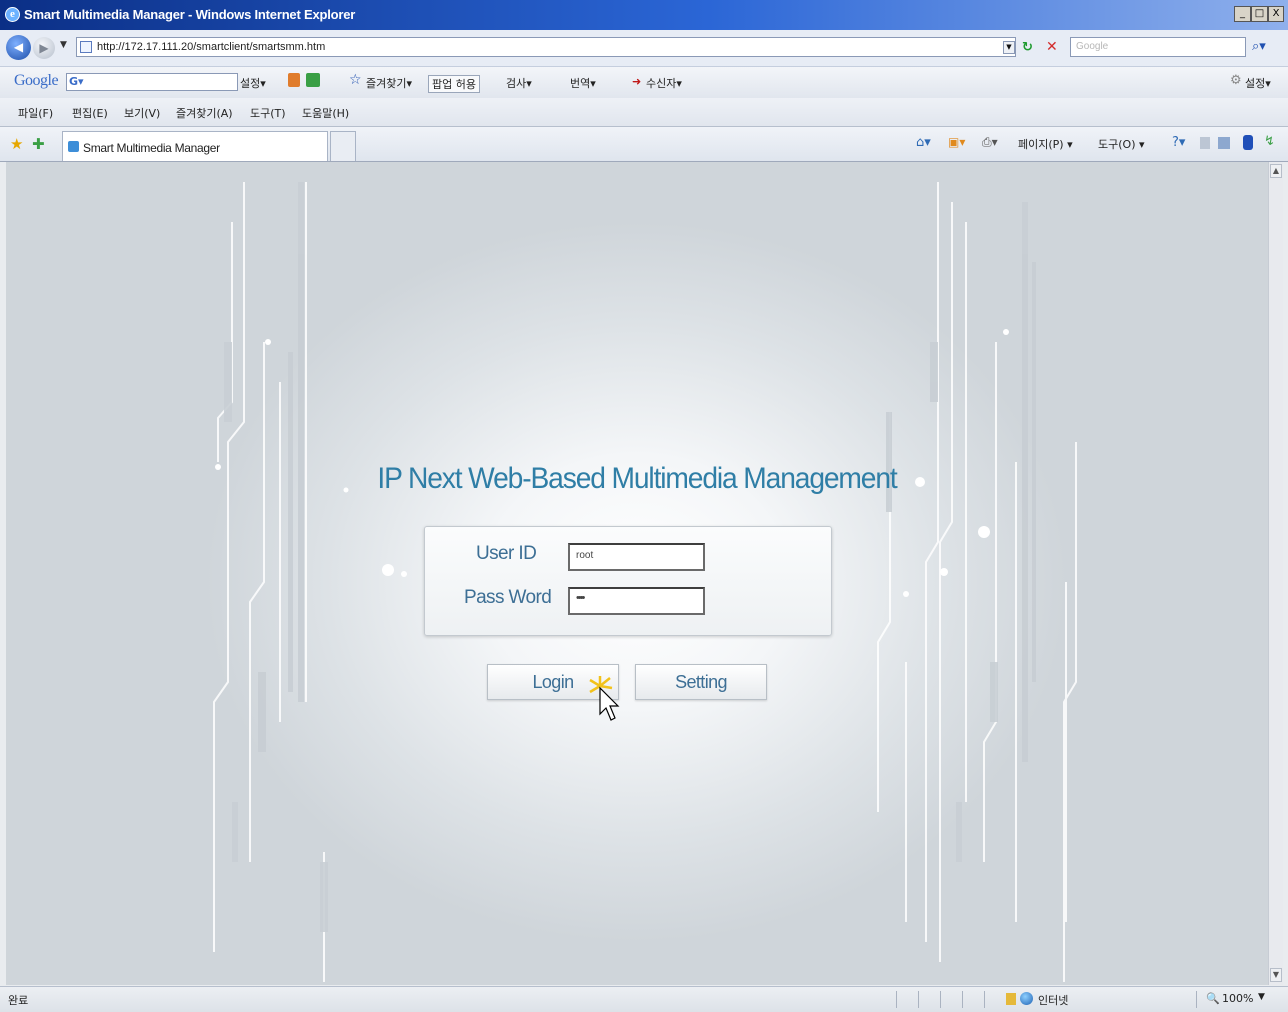 The width and height of the screenshot is (1288, 1012). I want to click on favorites-star-icon: ★, so click(16, 144).